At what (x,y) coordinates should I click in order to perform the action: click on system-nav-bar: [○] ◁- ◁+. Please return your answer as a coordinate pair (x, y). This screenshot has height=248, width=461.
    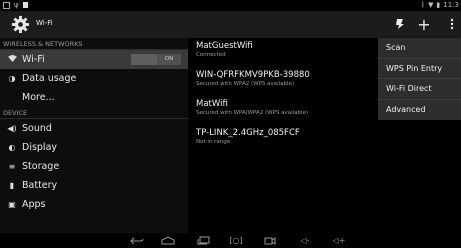
    Looking at the image, I should click on (230, 240).